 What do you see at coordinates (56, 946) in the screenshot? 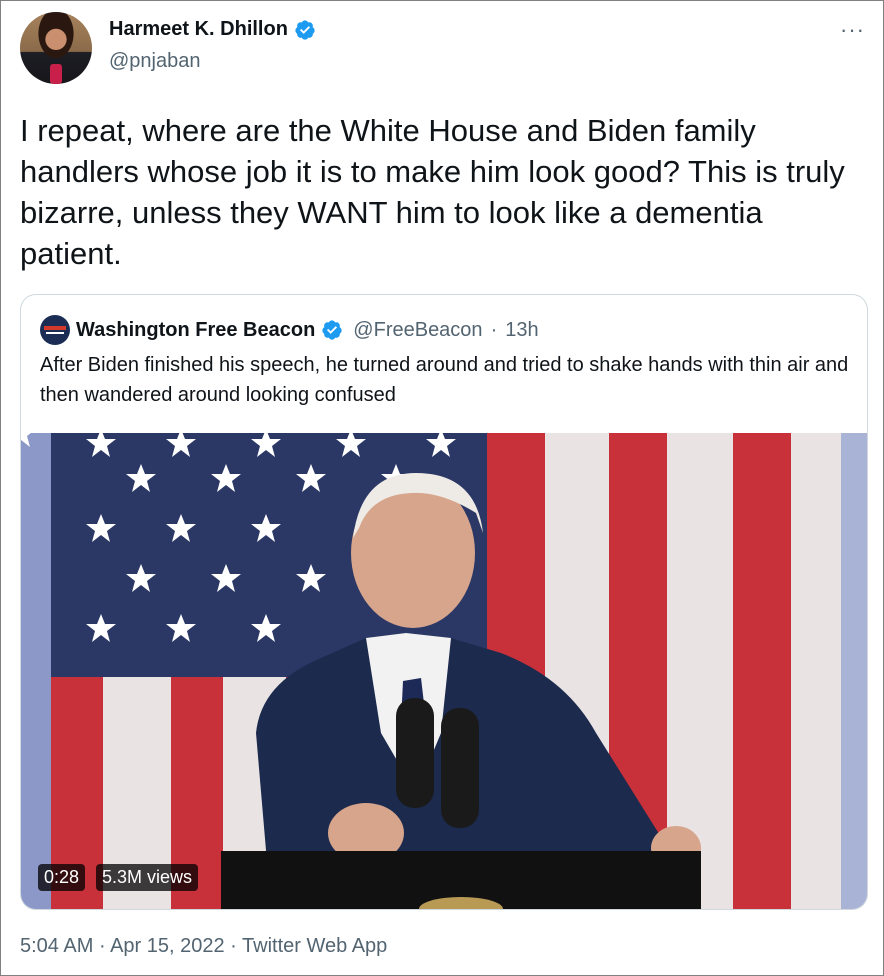
I see `tweet-time: 5:04 AM` at bounding box center [56, 946].